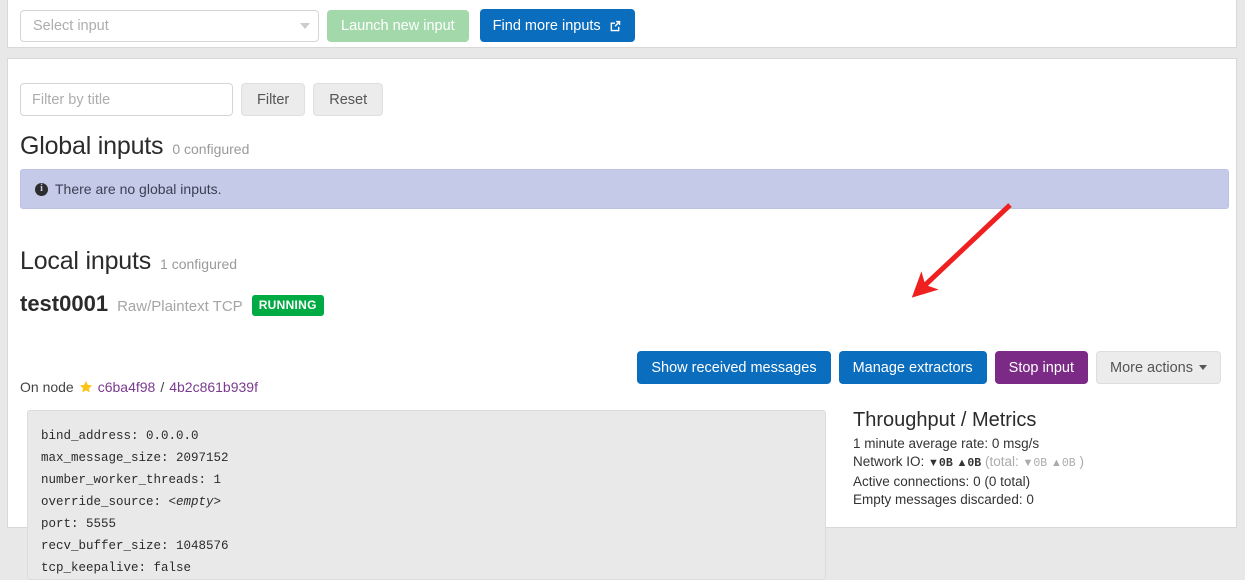  I want to click on select-input-dropdown: Select input, so click(169, 25).